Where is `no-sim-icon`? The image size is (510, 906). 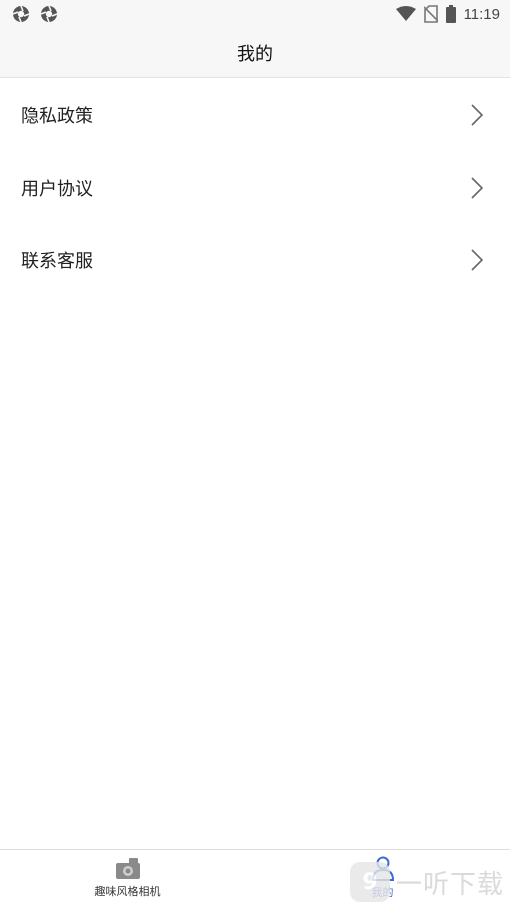
no-sim-icon is located at coordinates (430, 14).